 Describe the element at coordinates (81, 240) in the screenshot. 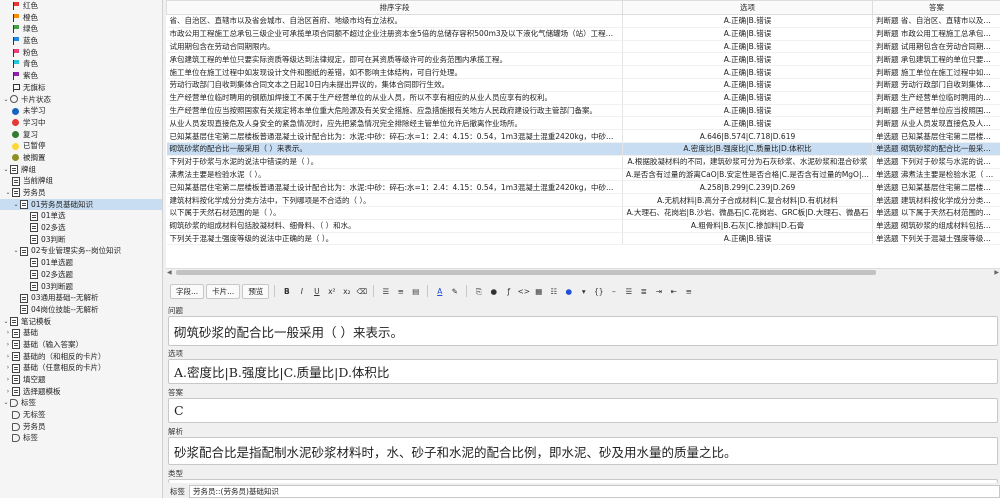

I see `sidebar-item-subdeck: 03判断` at that location.